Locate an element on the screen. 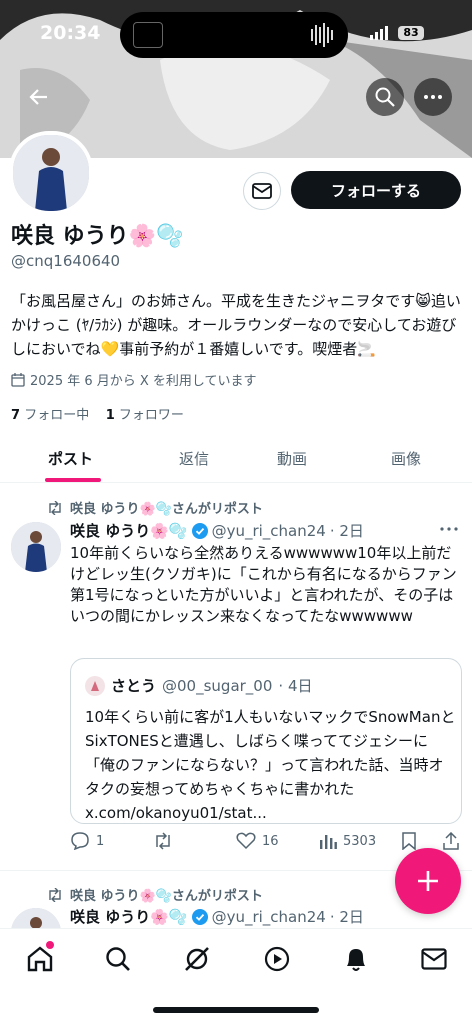 The width and height of the screenshot is (472, 1025). followers-link: 1 フォロワー is located at coordinates (145, 415).